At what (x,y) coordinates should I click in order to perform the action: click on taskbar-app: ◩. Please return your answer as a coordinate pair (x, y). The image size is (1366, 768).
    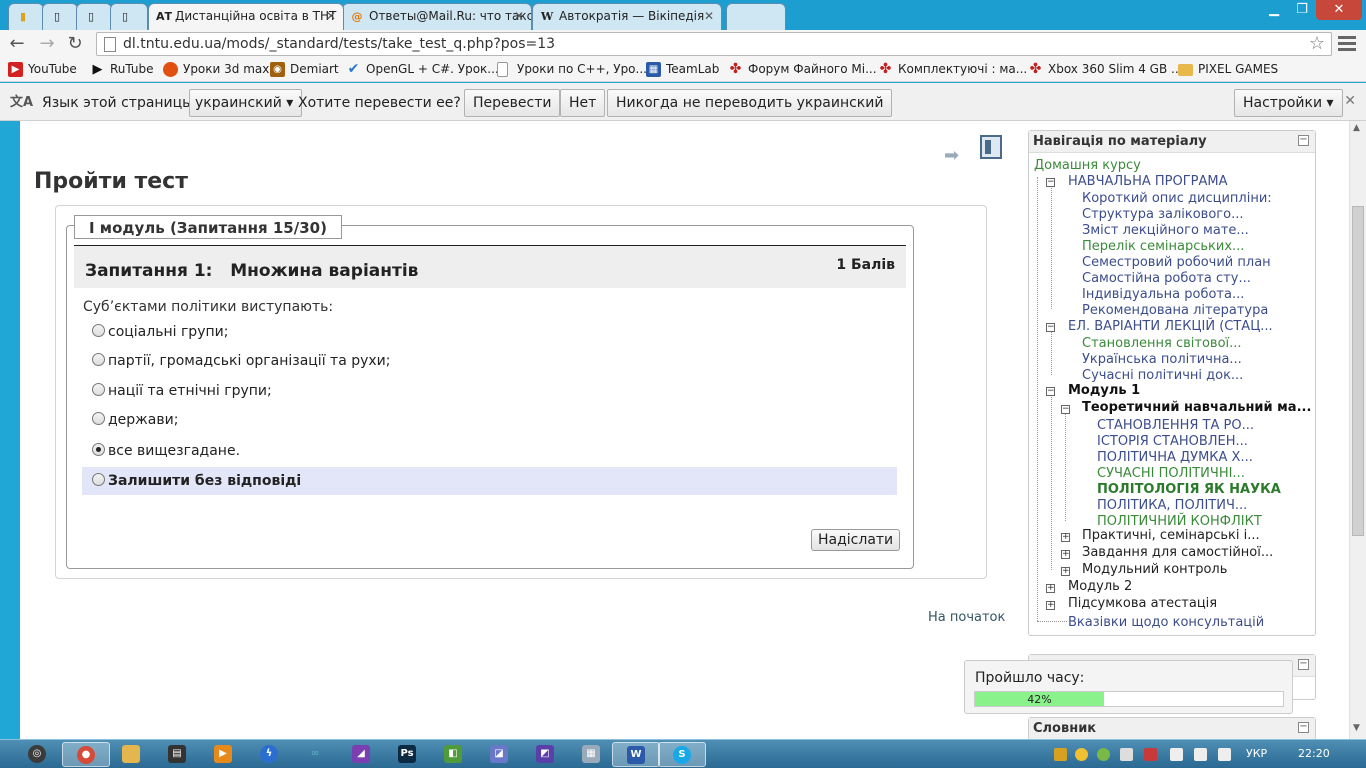
    Looking at the image, I should click on (546, 754).